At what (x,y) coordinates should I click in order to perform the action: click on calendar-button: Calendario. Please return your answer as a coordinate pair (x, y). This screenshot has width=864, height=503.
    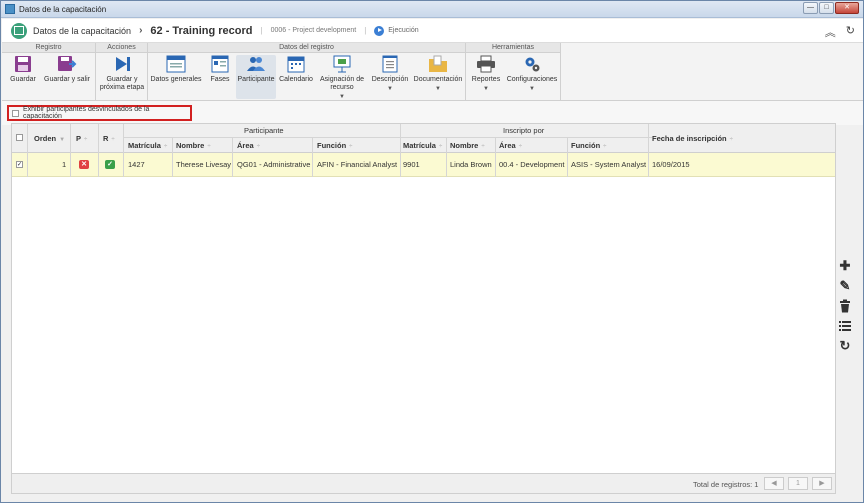
    Looking at the image, I should click on (296, 69).